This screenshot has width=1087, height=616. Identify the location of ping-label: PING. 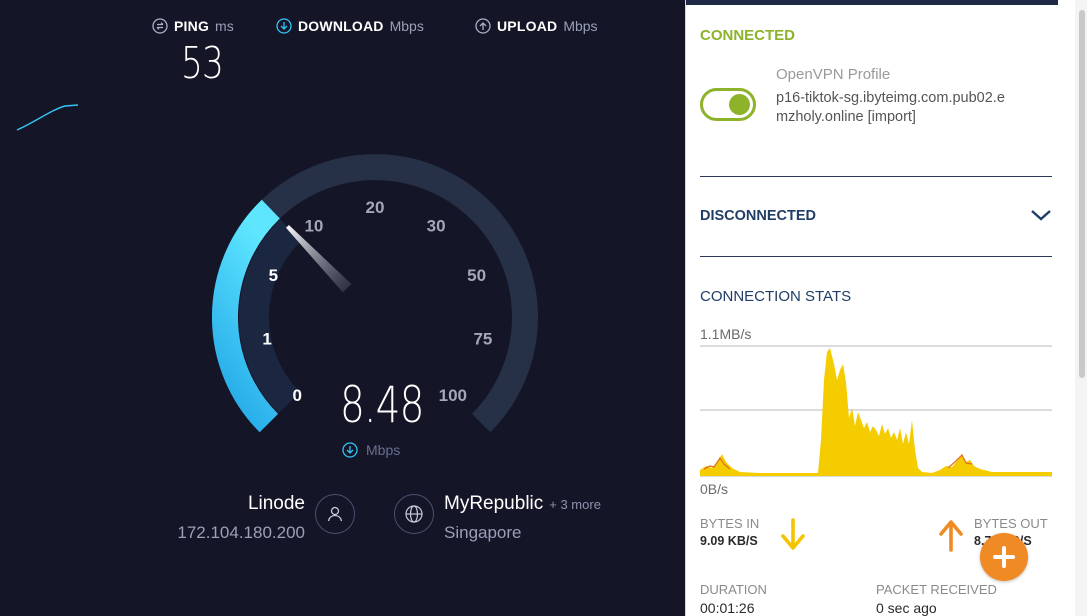
(192, 26).